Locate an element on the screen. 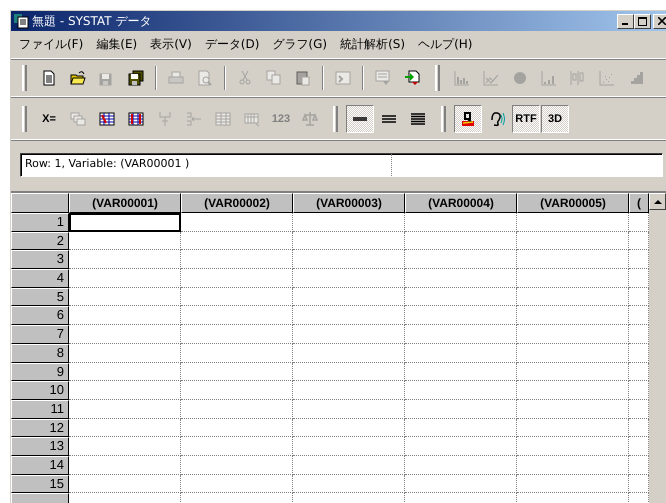 This screenshot has height=503, width=666. menu-item: ヘルプ(H) is located at coordinates (448, 44).